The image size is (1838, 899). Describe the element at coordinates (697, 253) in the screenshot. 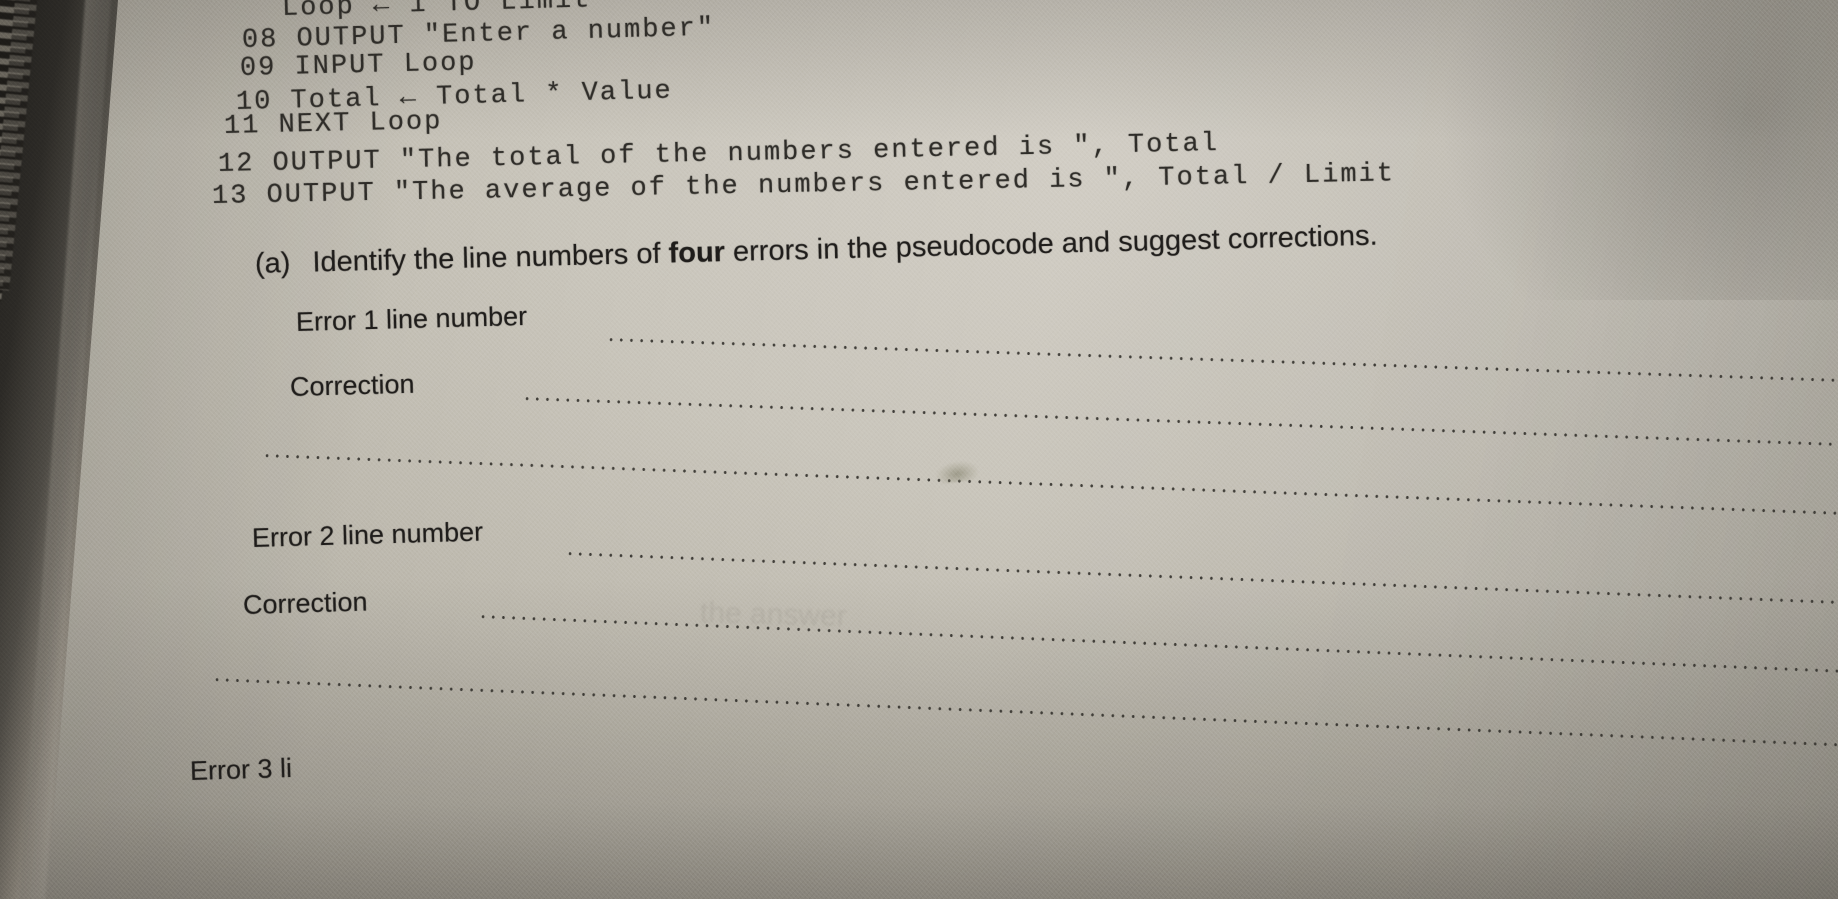

I see `question-stem-bold: four` at that location.